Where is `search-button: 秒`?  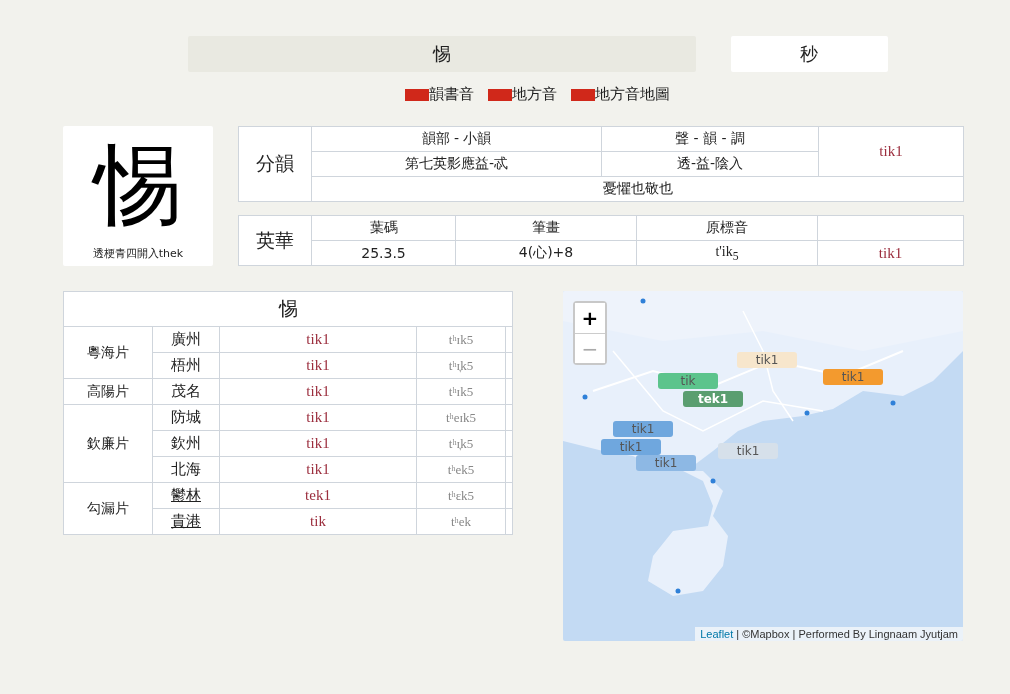
search-button: 秒 is located at coordinates (809, 54).